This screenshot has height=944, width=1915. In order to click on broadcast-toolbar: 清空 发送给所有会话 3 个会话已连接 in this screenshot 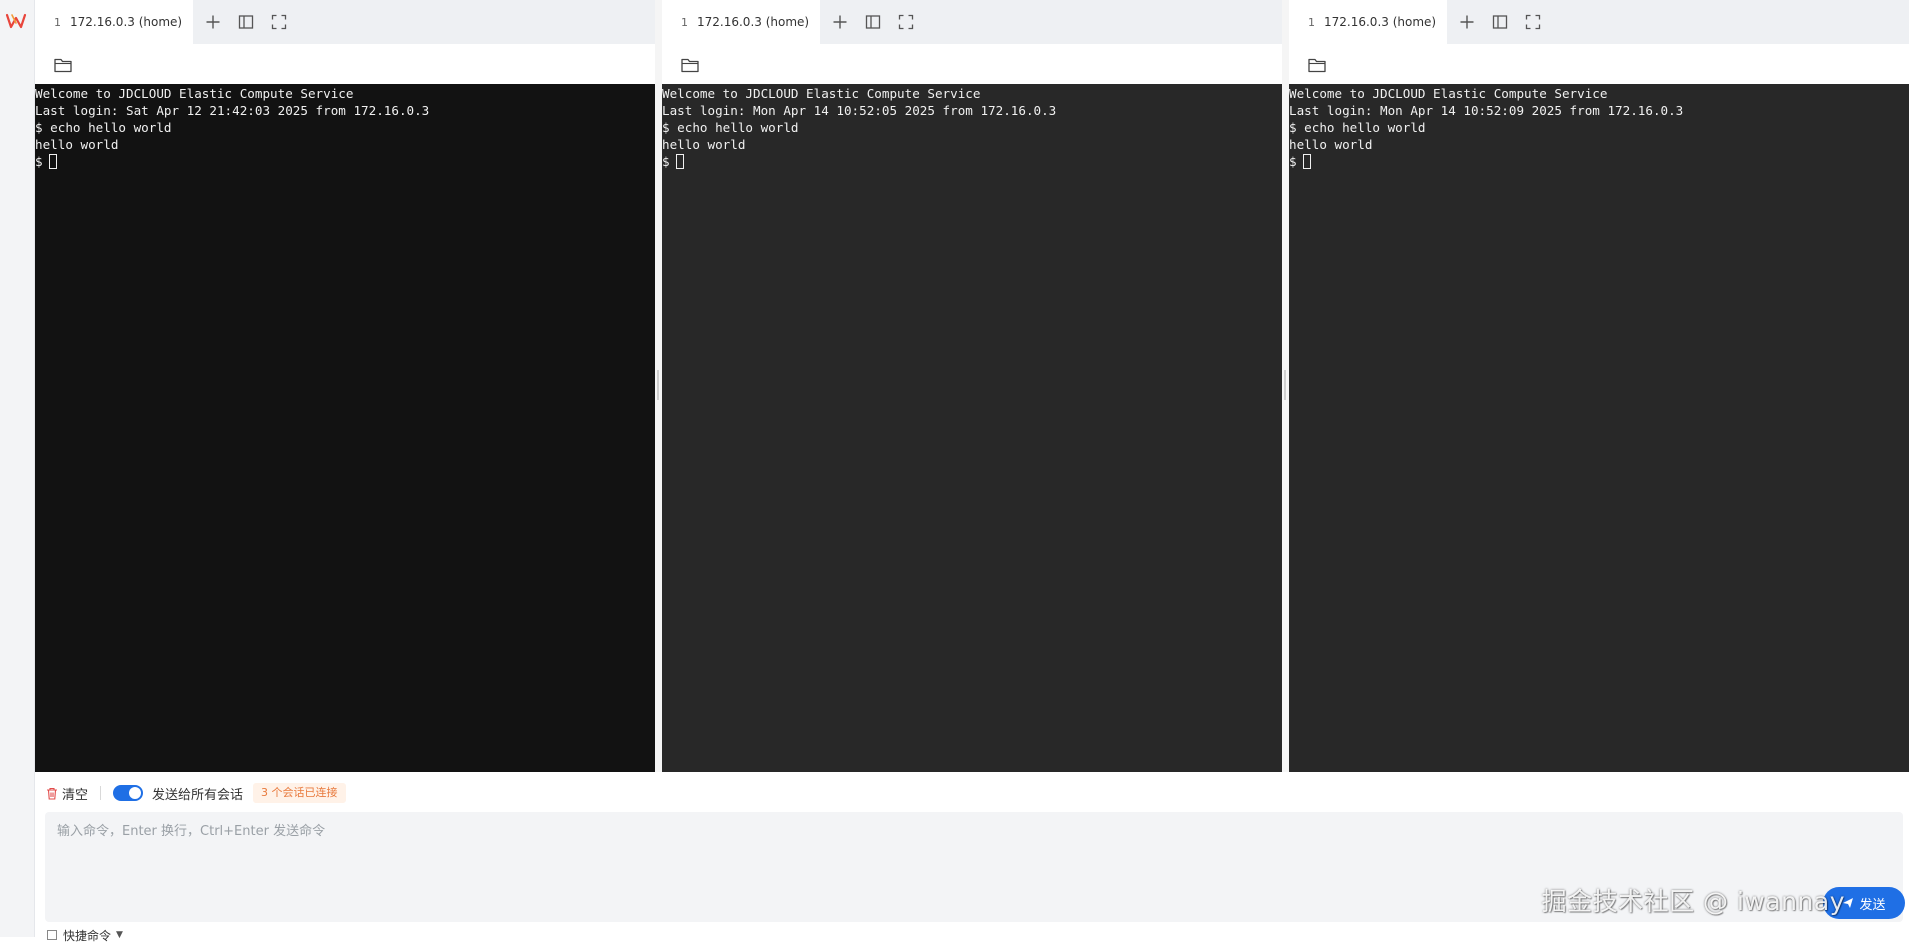, I will do `click(196, 793)`.